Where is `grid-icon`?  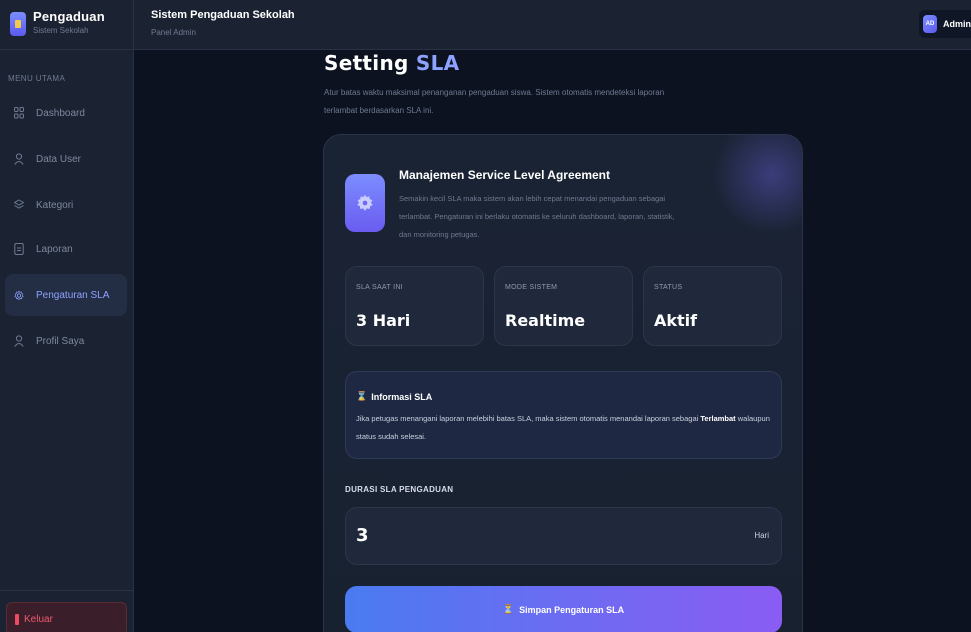 grid-icon is located at coordinates (19, 113).